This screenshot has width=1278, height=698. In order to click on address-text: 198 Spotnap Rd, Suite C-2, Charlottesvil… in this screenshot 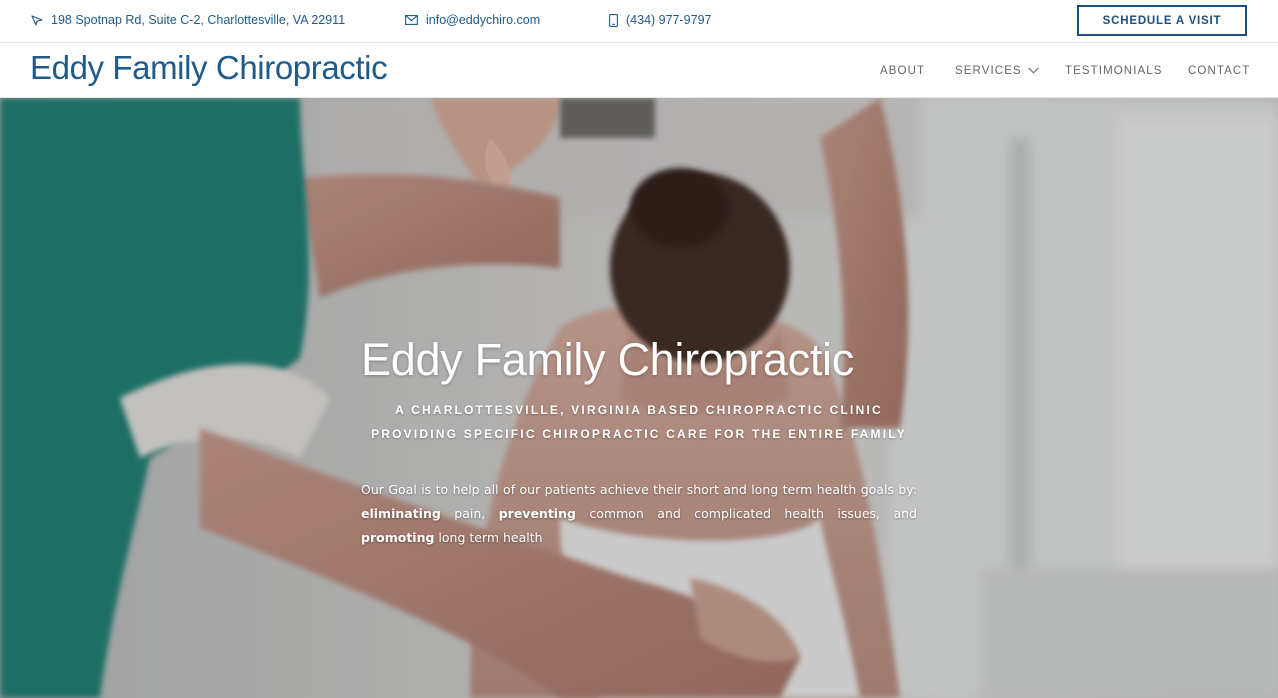, I will do `click(198, 20)`.